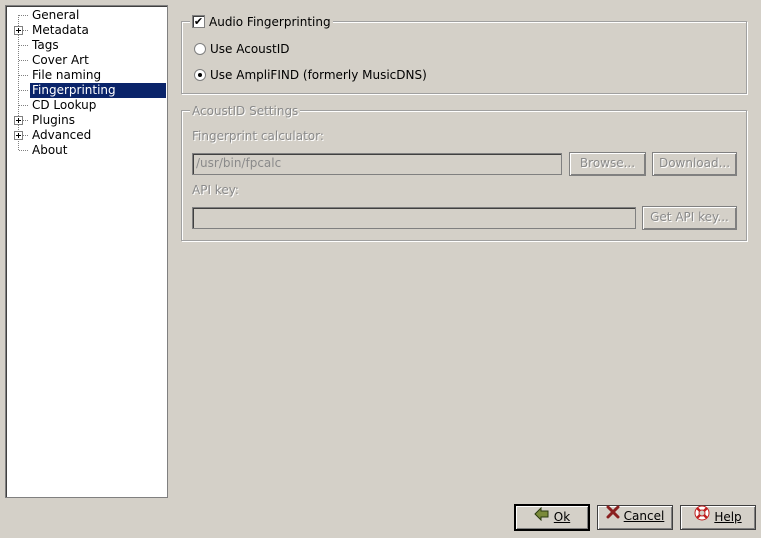 The image size is (761, 538). I want to click on tree-item-metadata: Metadata, so click(85, 30).